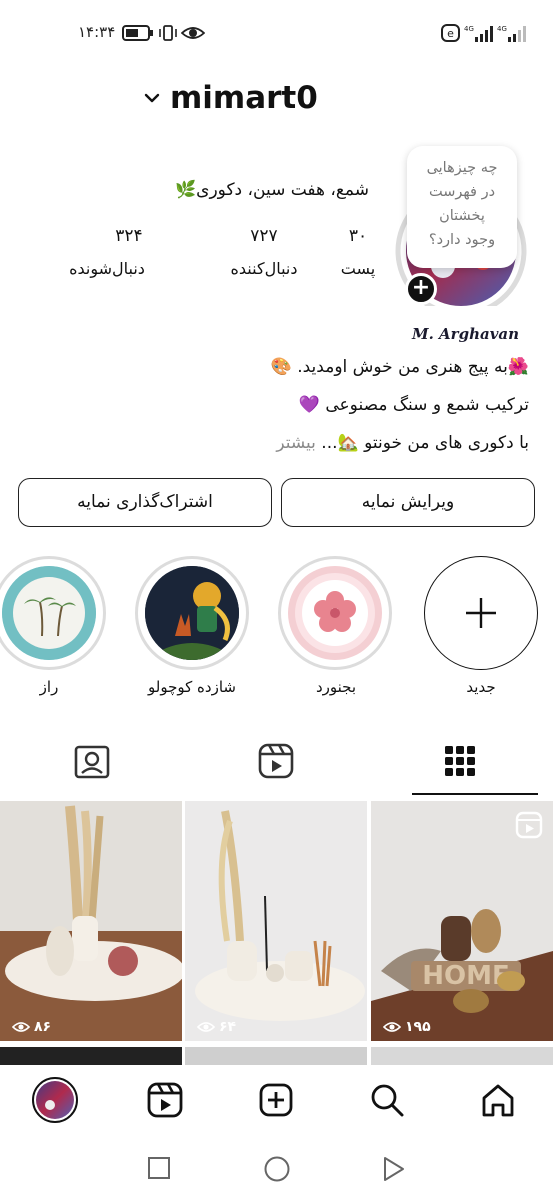  Describe the element at coordinates (462, 168) in the screenshot. I see `tooltip-line: چه چیزهایی` at that location.